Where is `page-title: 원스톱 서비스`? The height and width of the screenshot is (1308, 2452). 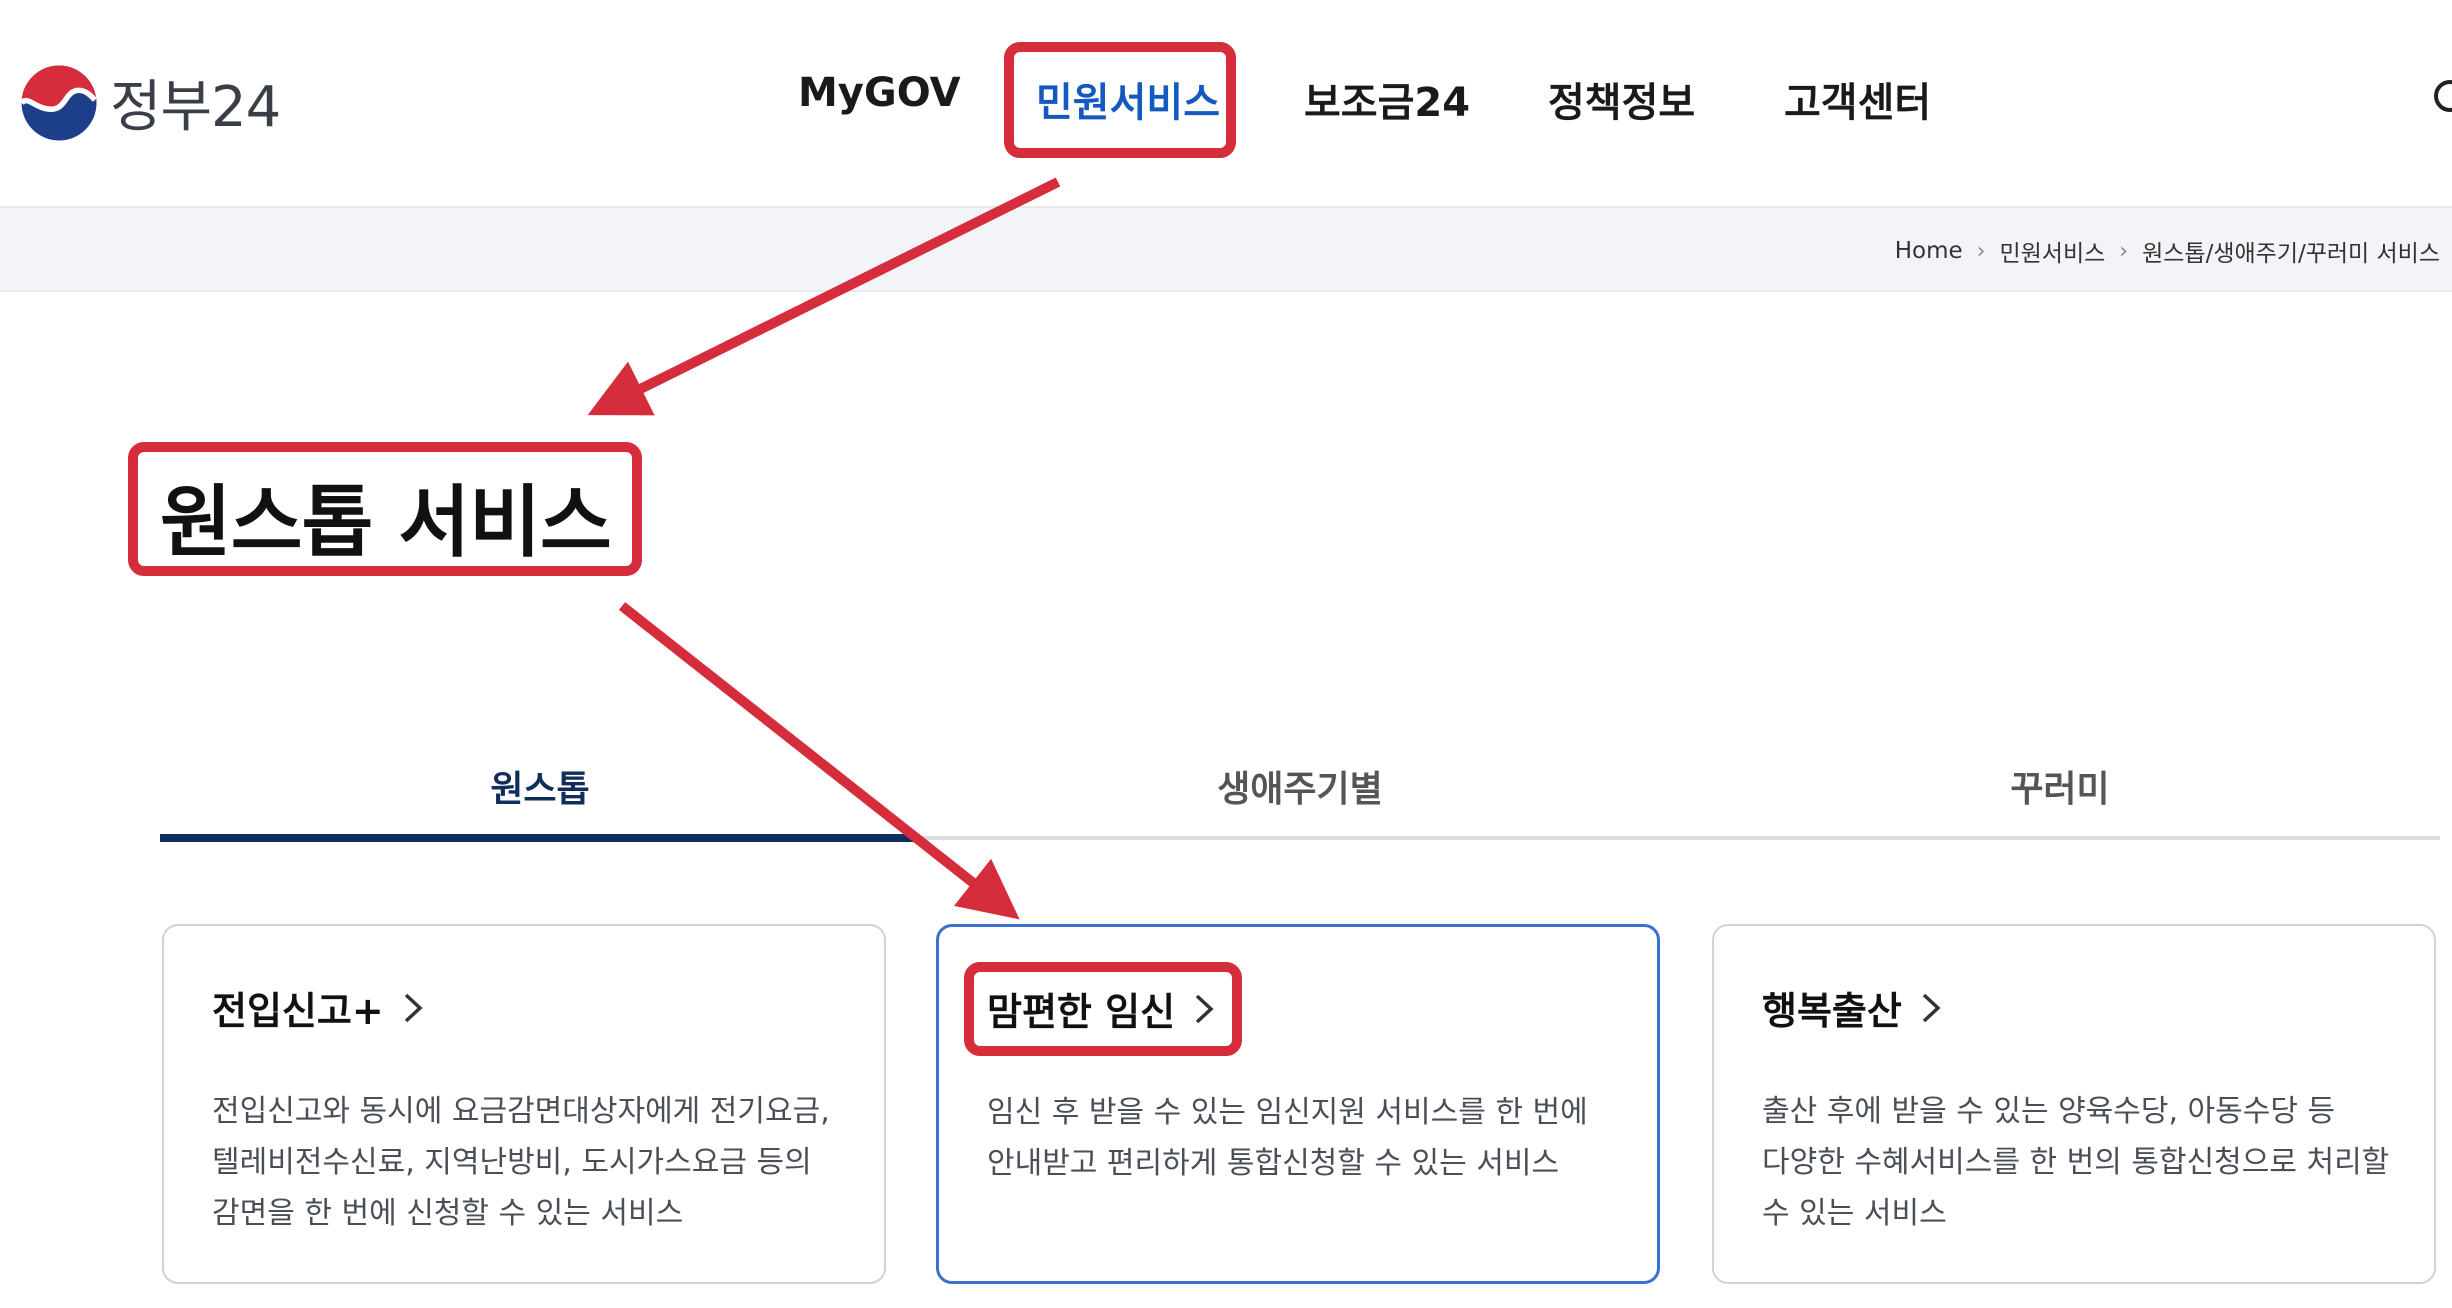
page-title: 원스톱 서비스 is located at coordinates (386, 523).